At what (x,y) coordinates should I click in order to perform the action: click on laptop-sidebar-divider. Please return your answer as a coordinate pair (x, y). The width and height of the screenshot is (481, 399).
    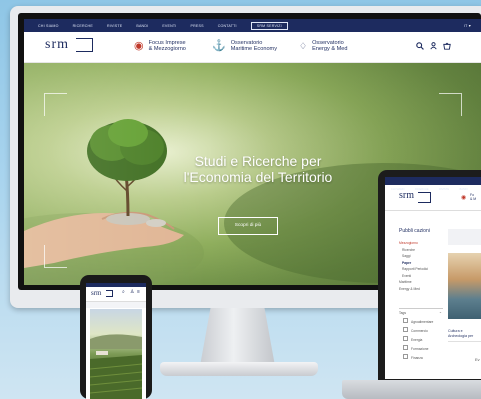
    Looking at the image, I should click on (421, 308).